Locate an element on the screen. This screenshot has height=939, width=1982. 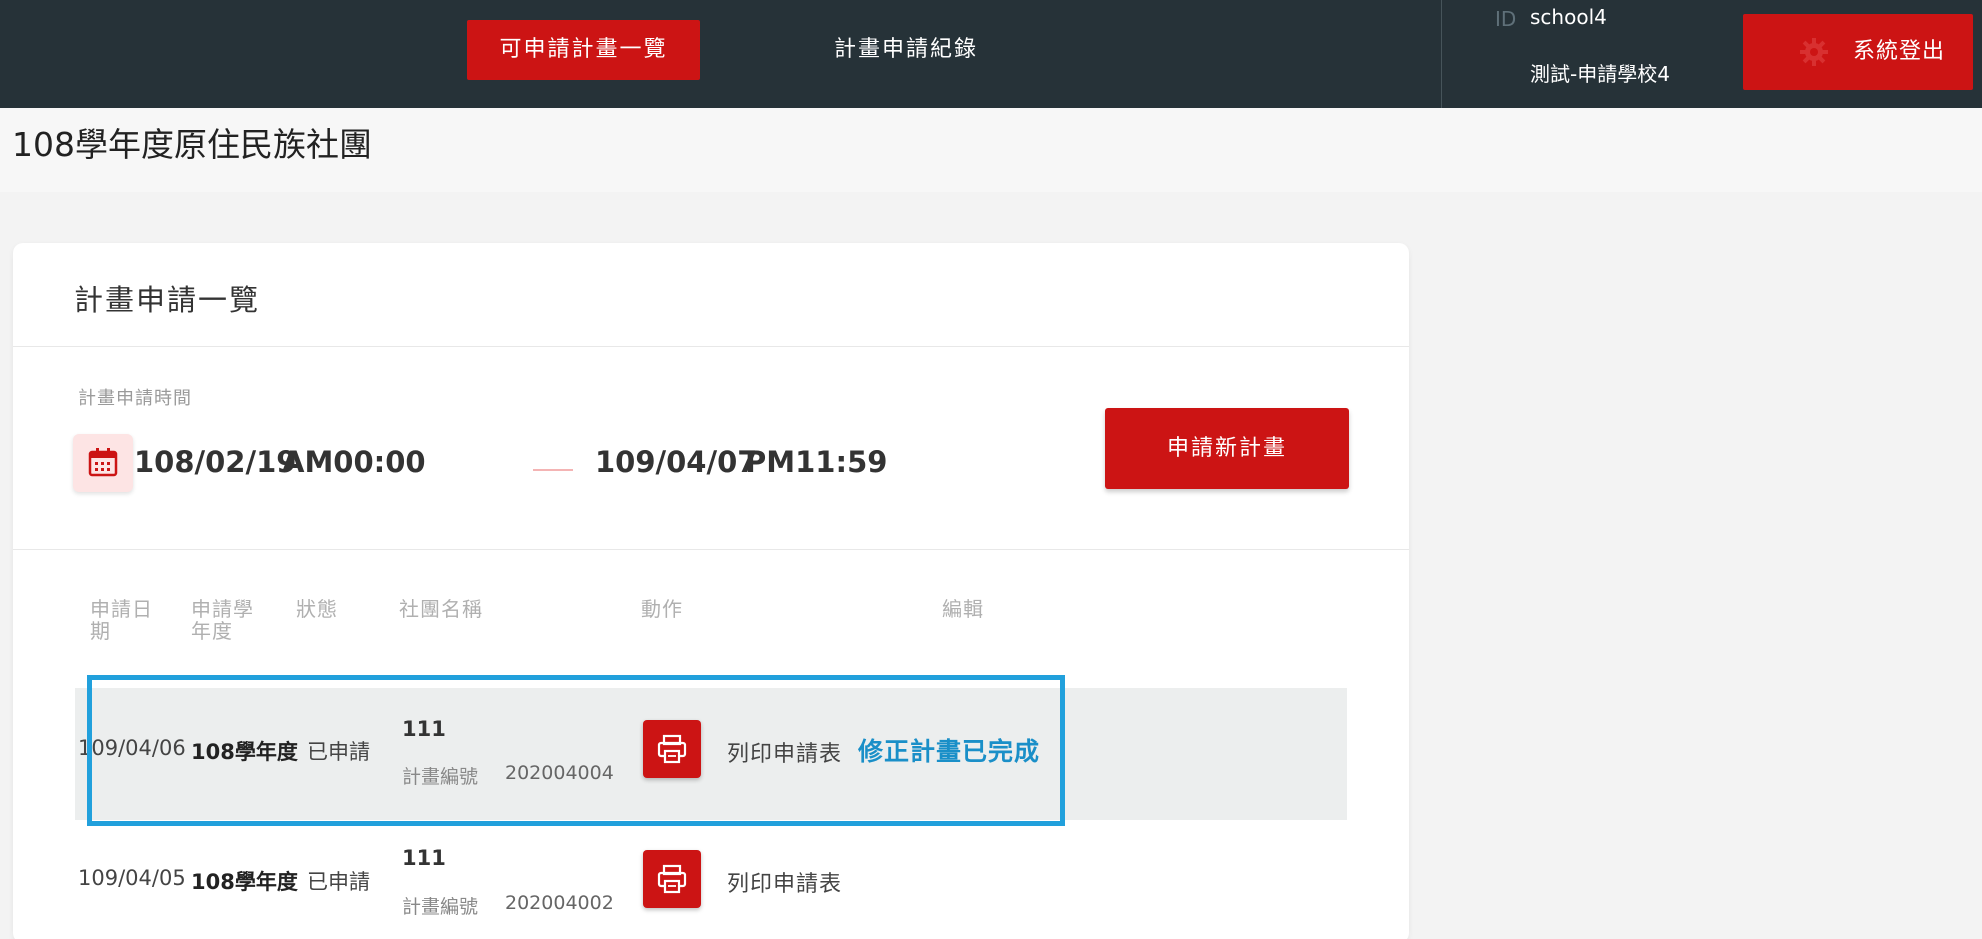
user-school-name: 測試-申請學校4 is located at coordinates (1600, 74).